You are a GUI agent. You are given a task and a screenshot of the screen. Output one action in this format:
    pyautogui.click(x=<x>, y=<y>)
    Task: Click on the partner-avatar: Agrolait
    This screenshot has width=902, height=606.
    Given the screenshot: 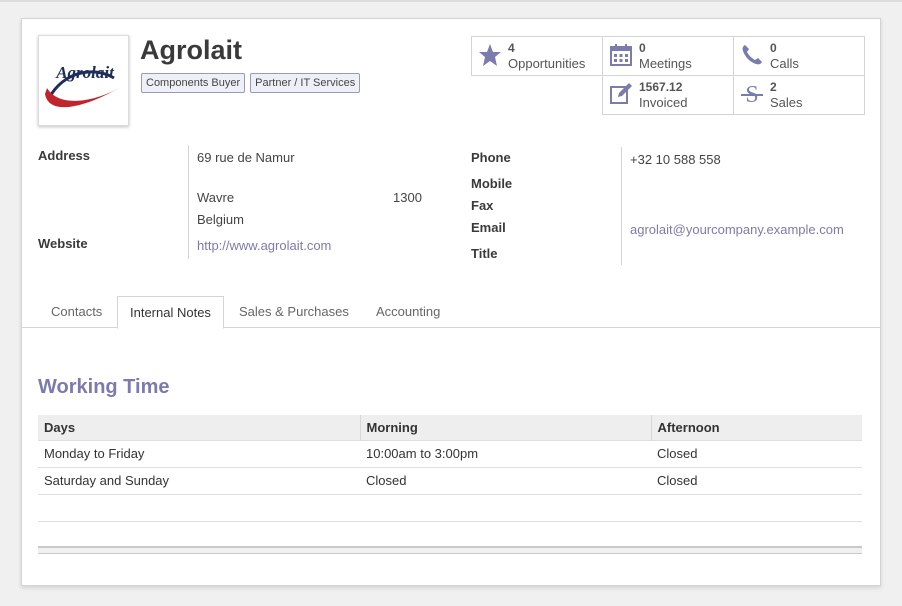 What is the action you would take?
    pyautogui.click(x=83, y=80)
    